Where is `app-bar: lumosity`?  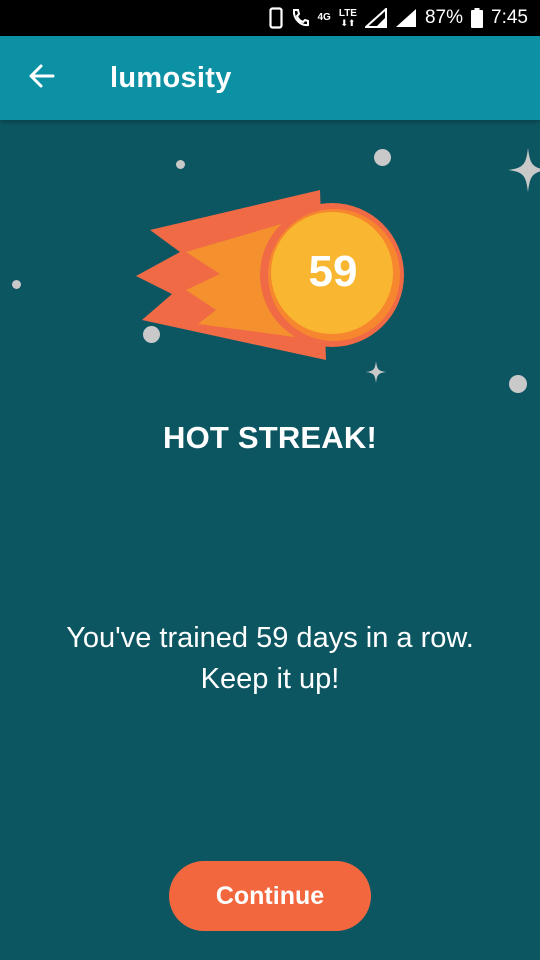 app-bar: lumosity is located at coordinates (270, 78).